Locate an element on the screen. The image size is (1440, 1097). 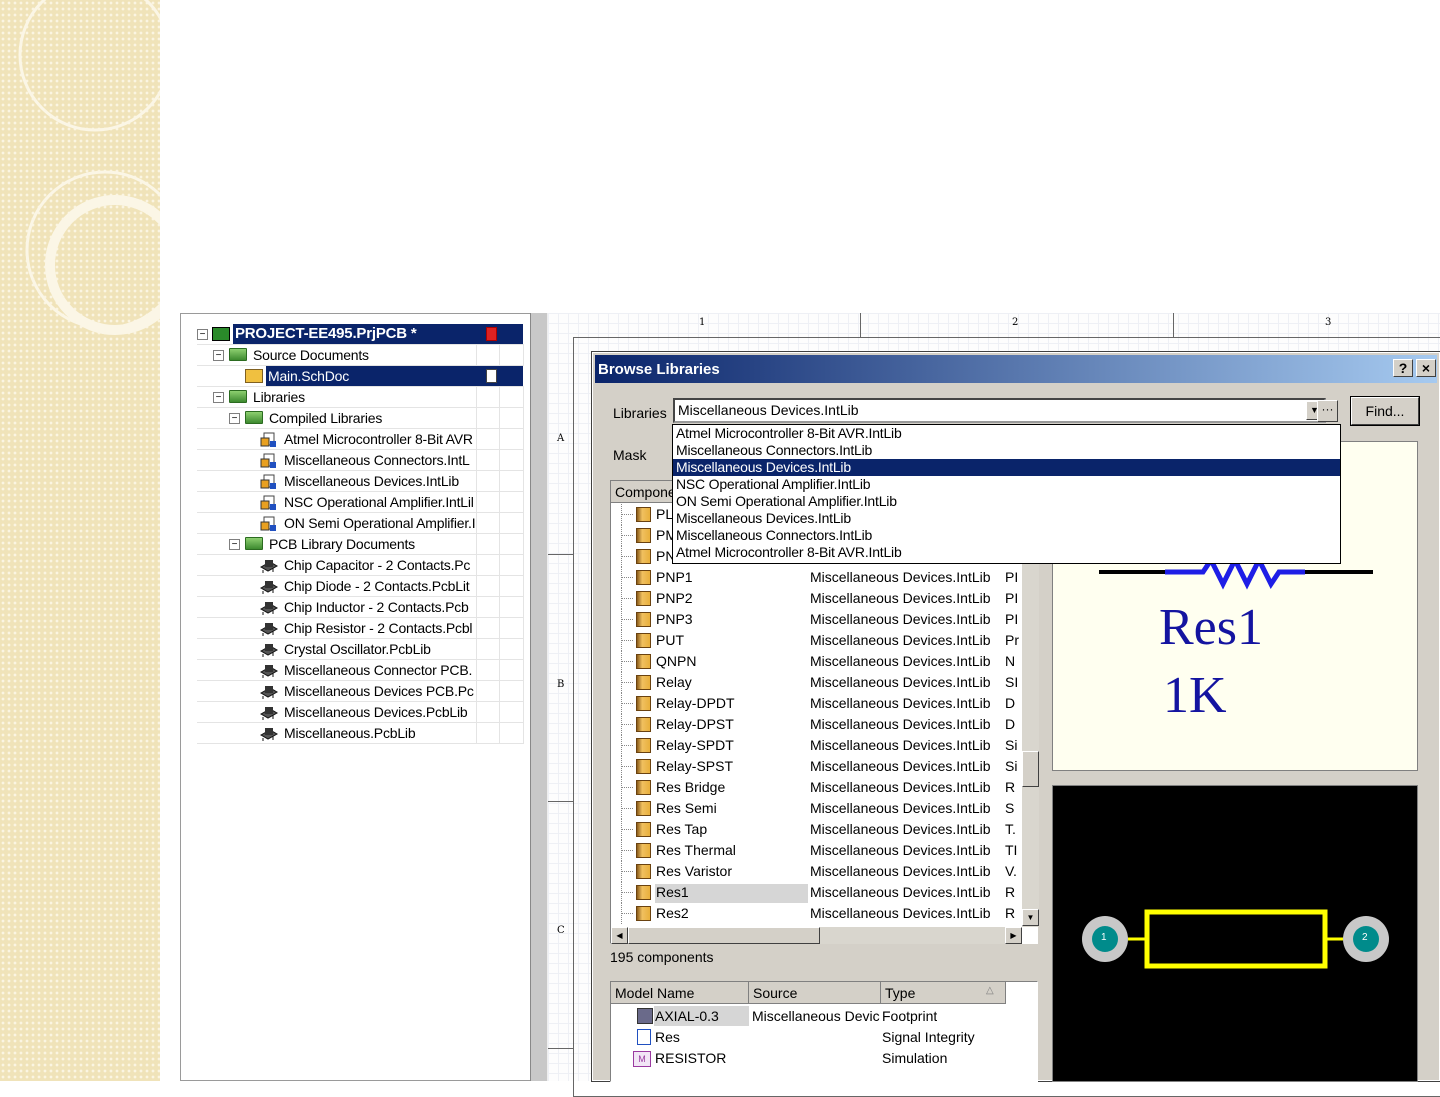
tree-row-pcb-lib: Chip Capacitor - 2 Contacts.Pc is located at coordinates (360, 565).